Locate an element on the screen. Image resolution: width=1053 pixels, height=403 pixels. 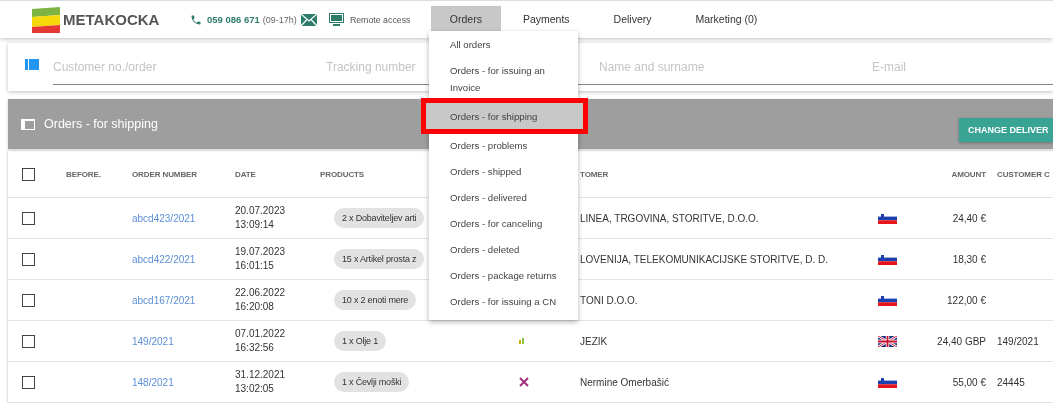
order-time: 16:32:56 is located at coordinates (254, 348).